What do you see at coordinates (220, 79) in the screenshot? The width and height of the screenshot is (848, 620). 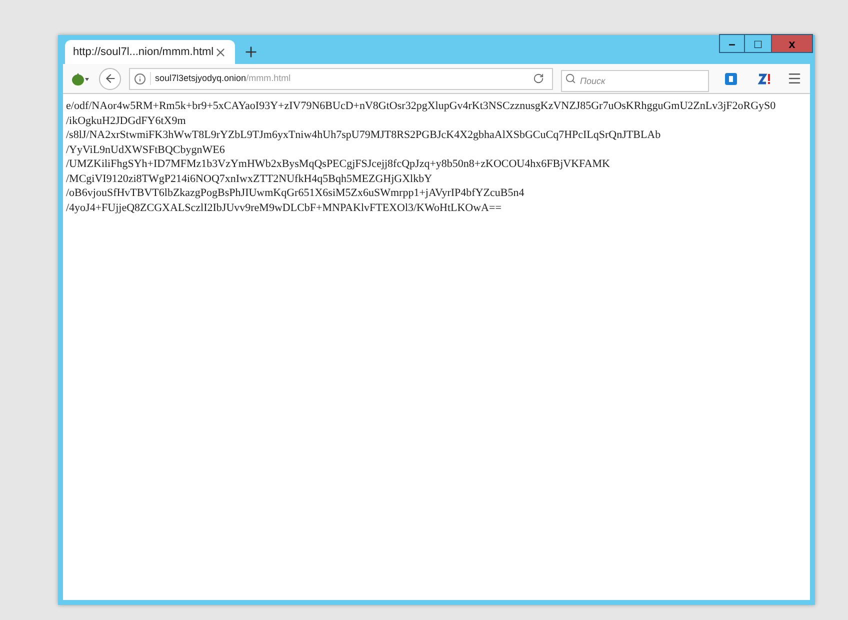 I see `url-text: soul7l3etsjyodyq.onion/mmm.html` at bounding box center [220, 79].